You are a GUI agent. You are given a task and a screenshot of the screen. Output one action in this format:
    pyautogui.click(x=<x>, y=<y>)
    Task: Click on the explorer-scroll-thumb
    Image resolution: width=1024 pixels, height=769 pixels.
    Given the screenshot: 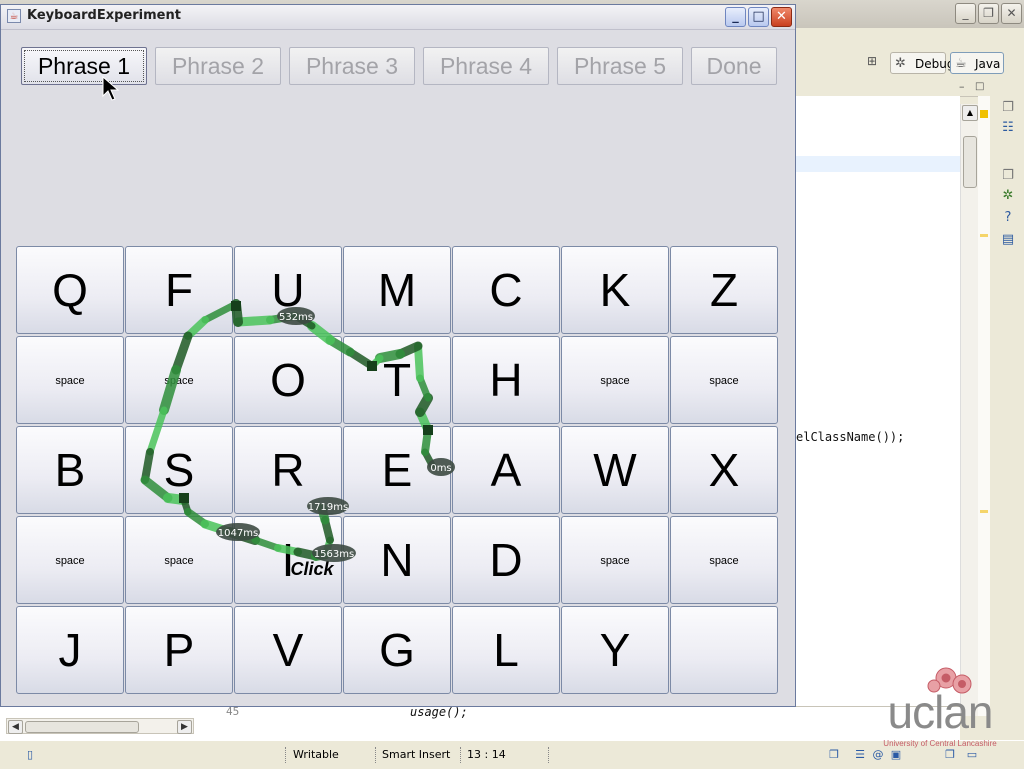 What is the action you would take?
    pyautogui.click(x=82, y=727)
    